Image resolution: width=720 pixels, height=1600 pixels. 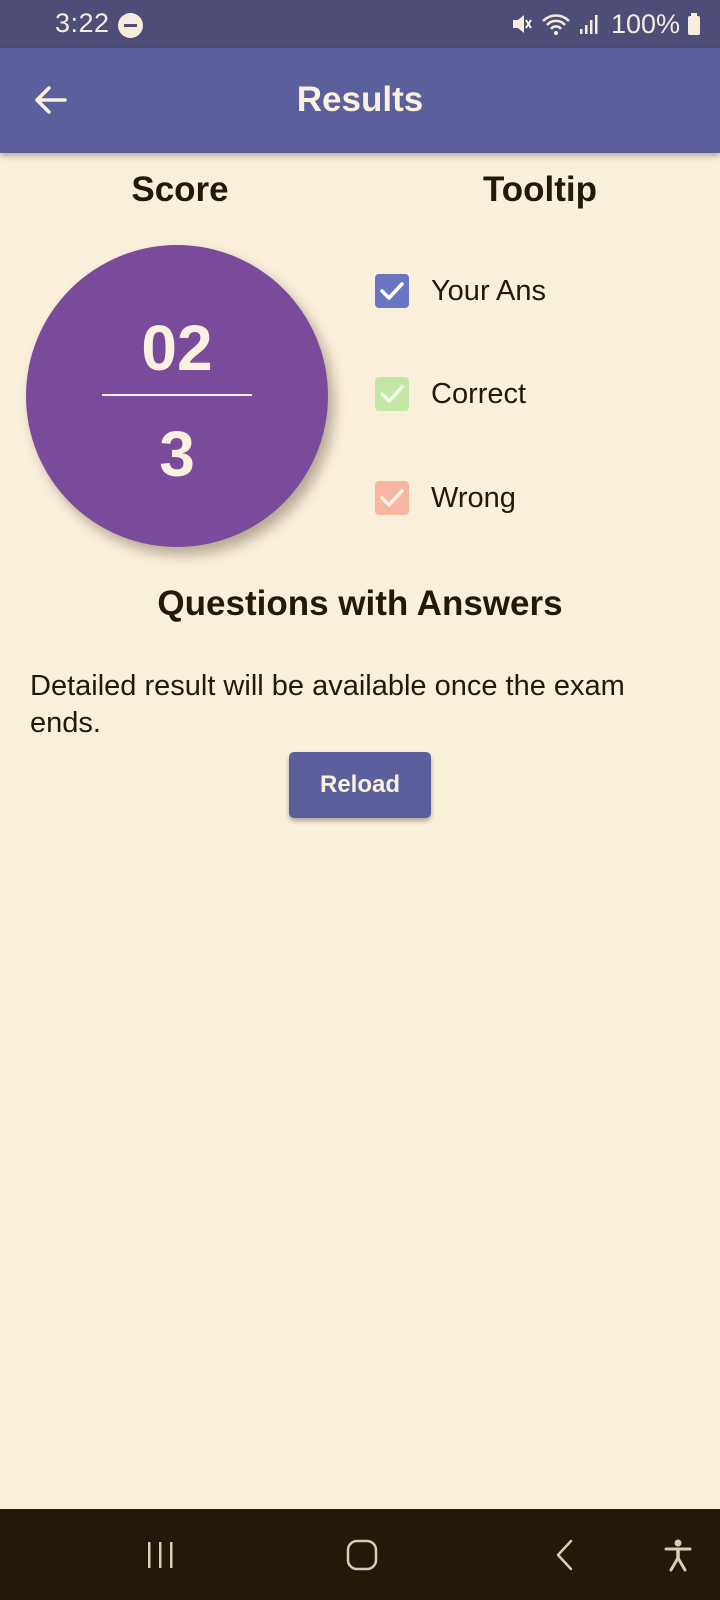 I want to click on back-icon, so click(x=564, y=1554).